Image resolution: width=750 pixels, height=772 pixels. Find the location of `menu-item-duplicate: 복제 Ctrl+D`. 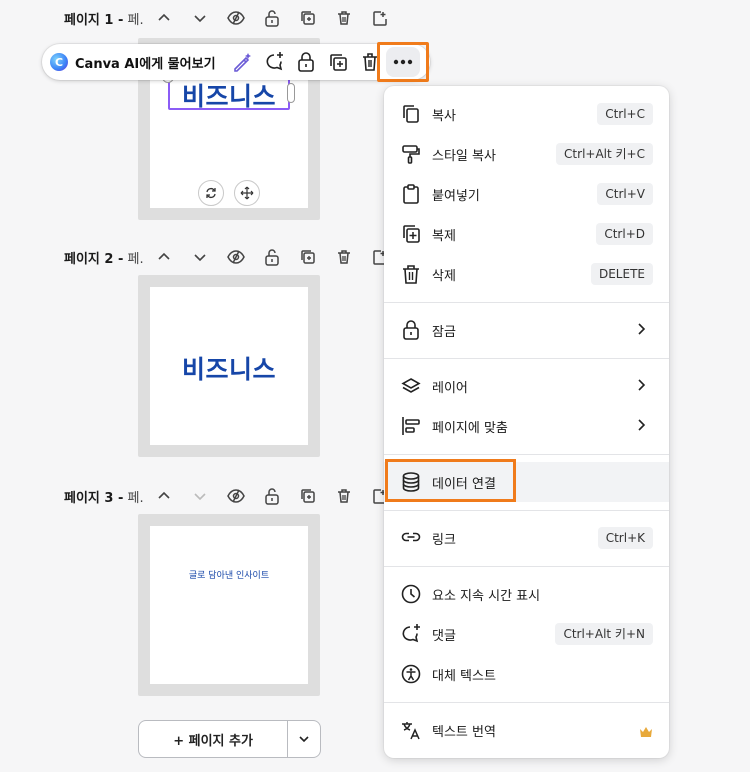

menu-item-duplicate: 복제 Ctrl+D is located at coordinates (526, 234).